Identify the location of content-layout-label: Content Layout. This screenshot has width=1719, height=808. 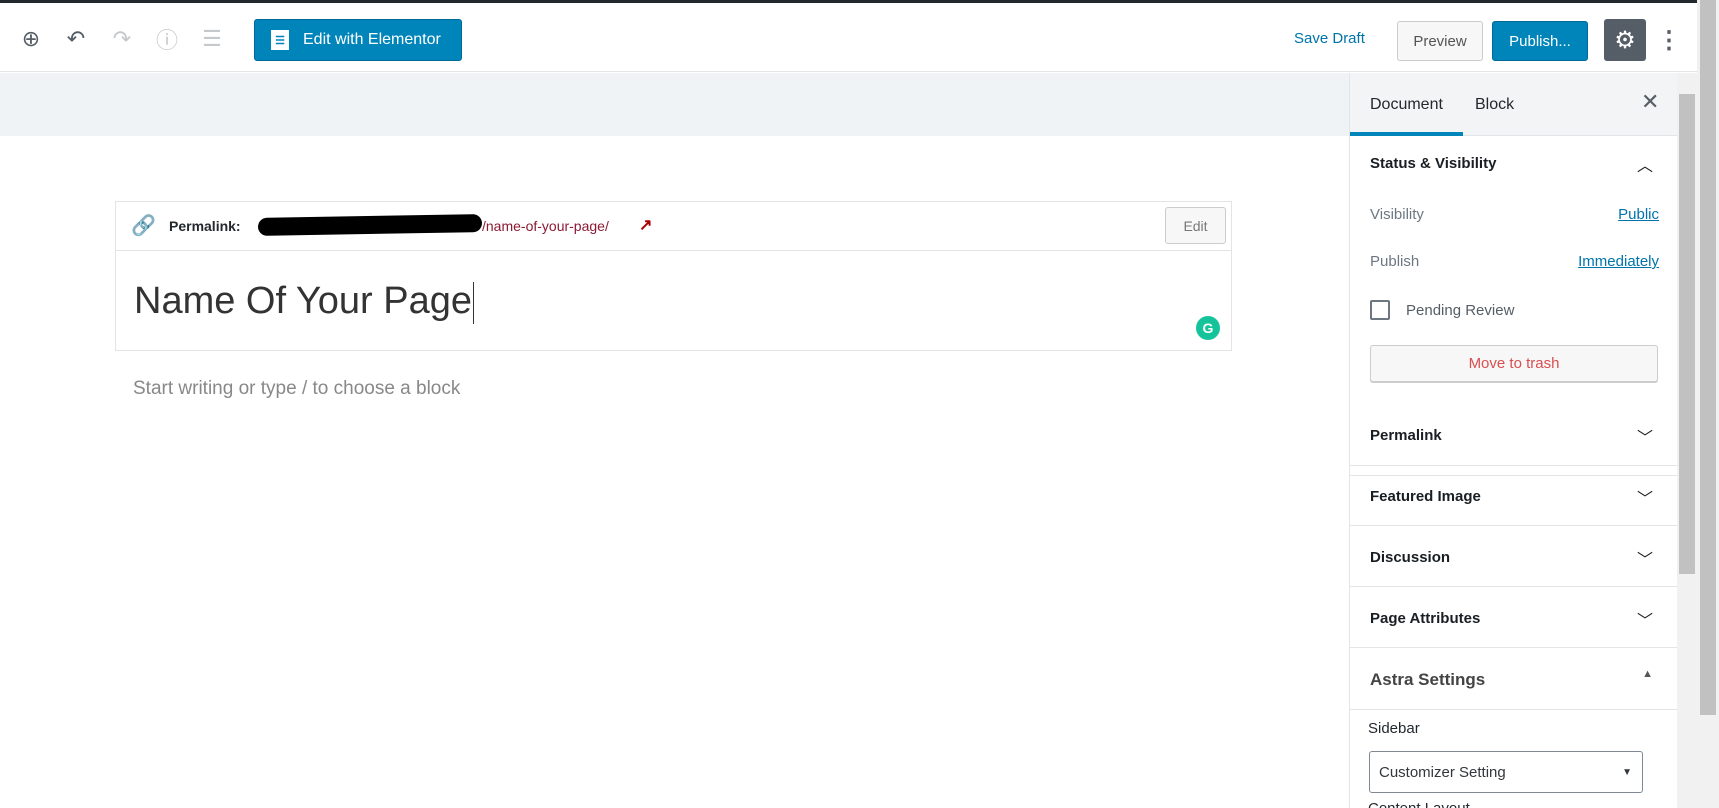
(1419, 804).